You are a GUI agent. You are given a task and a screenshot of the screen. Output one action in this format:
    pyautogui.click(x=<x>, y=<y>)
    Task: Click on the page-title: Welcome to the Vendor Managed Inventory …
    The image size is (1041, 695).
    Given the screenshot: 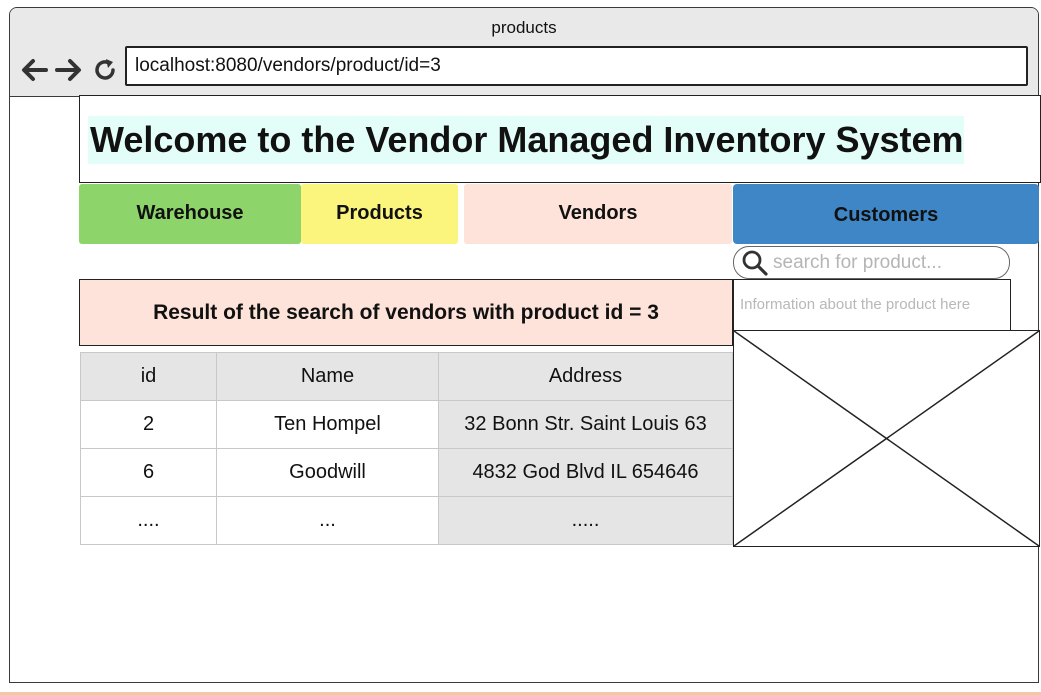 What is the action you would take?
    pyautogui.click(x=526, y=140)
    